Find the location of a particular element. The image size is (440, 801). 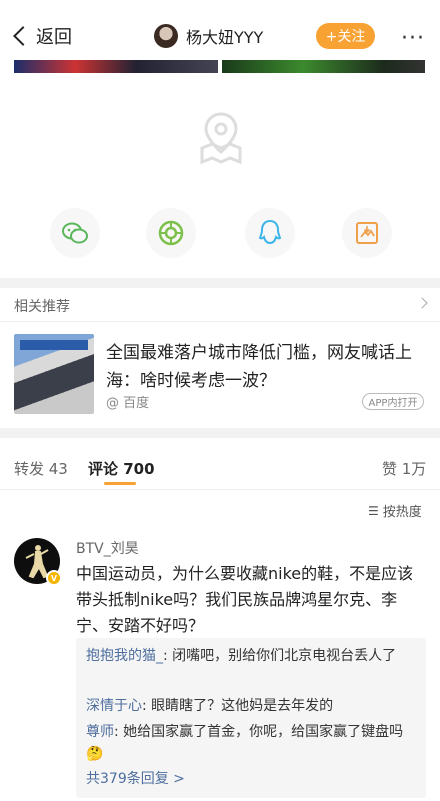

recommend-thumbnail is located at coordinates (54, 374).